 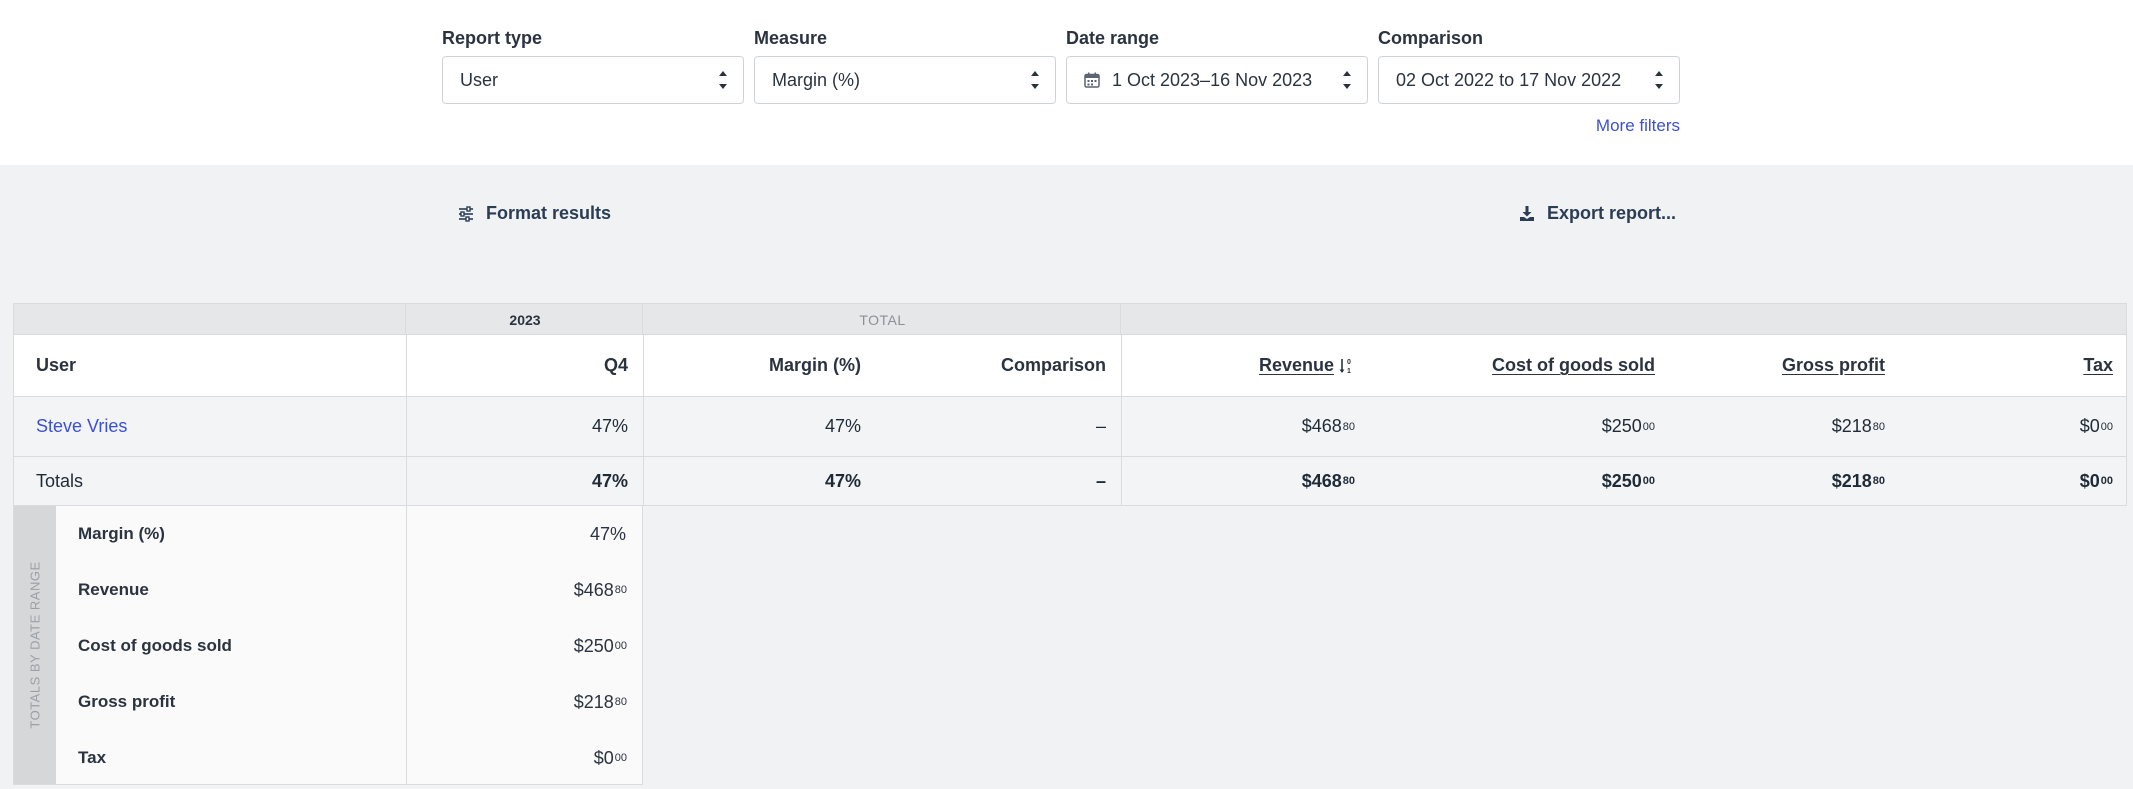 What do you see at coordinates (2098, 365) in the screenshot?
I see `col-tax-label: Tax` at bounding box center [2098, 365].